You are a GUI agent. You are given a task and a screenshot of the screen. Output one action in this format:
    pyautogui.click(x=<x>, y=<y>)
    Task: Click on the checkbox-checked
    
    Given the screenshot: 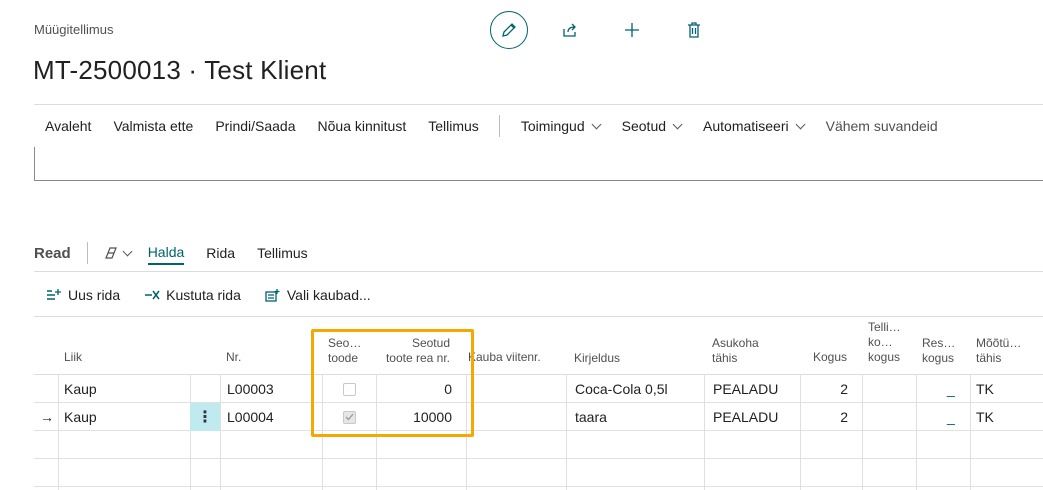 What is the action you would take?
    pyautogui.click(x=349, y=417)
    